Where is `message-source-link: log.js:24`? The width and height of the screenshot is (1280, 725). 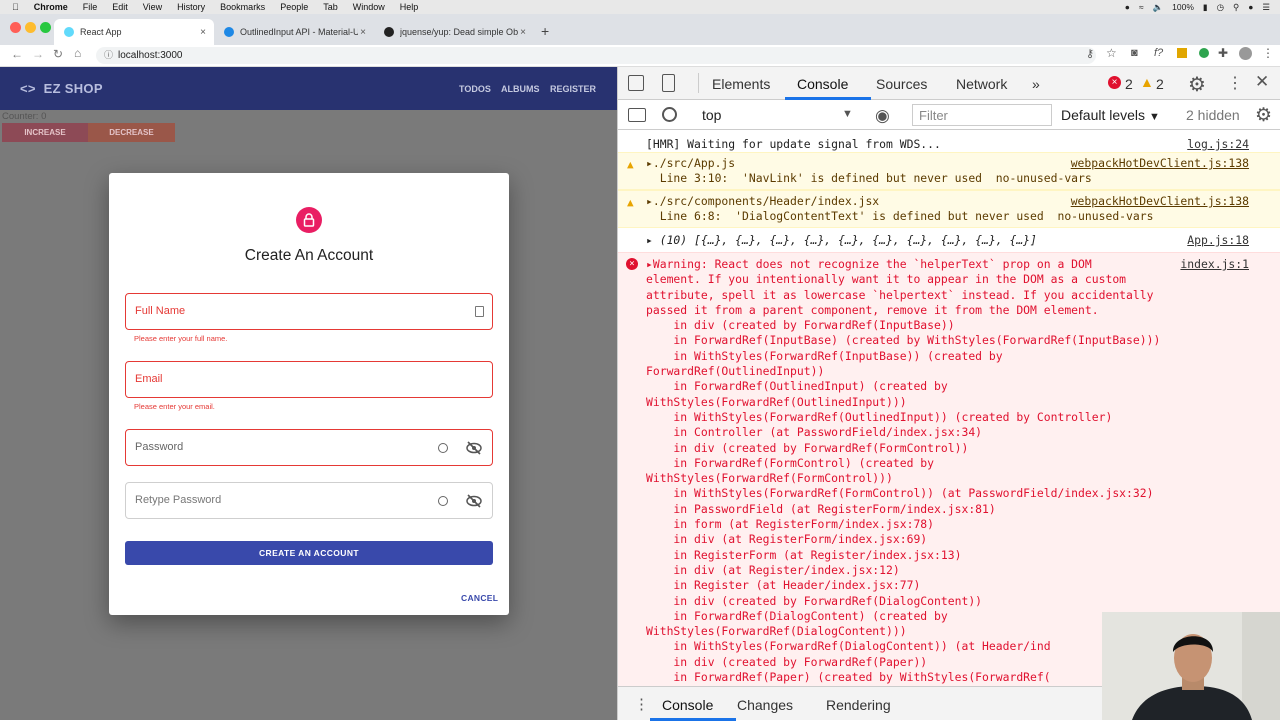
message-source-link: log.js:24 is located at coordinates (1218, 144).